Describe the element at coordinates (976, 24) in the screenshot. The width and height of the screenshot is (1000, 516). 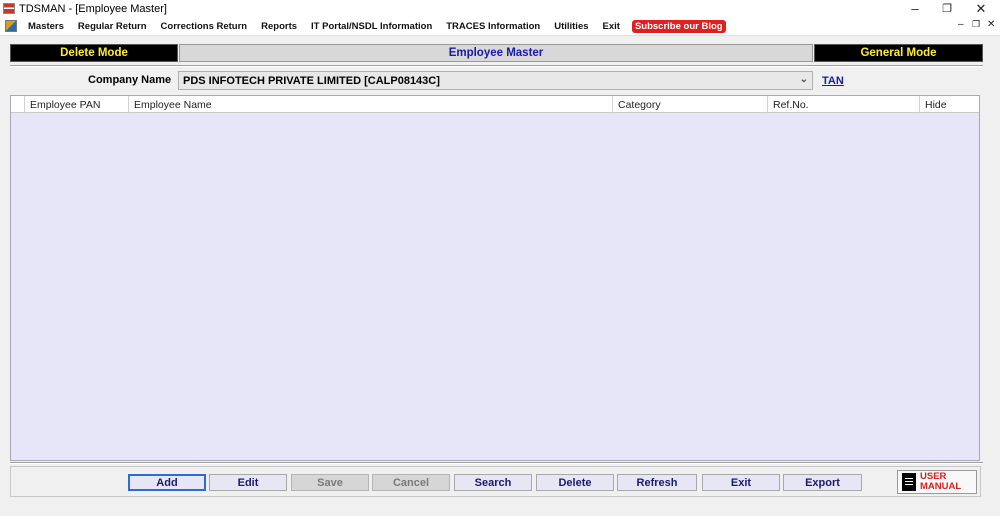
I see `mdi-restore-button: ❐` at that location.